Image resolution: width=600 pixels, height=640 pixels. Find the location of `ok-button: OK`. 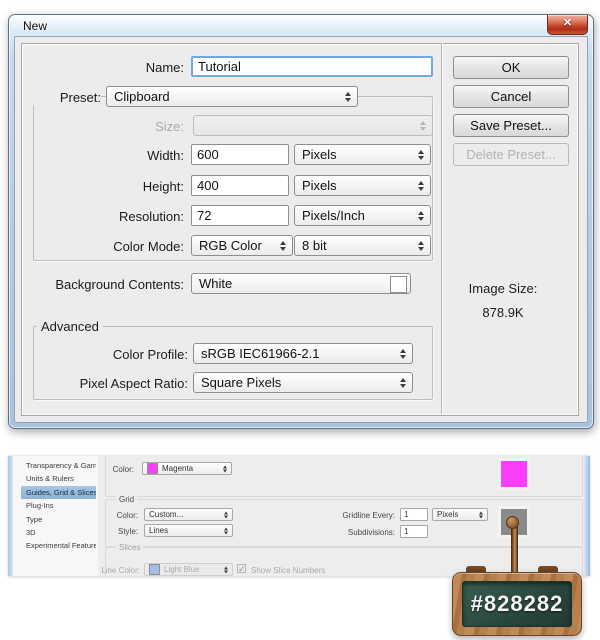

ok-button: OK is located at coordinates (511, 67).